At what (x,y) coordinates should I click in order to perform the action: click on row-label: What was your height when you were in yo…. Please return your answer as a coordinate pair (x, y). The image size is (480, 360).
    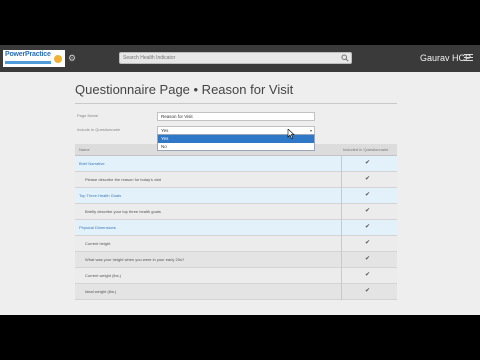
    Looking at the image, I should click on (135, 259).